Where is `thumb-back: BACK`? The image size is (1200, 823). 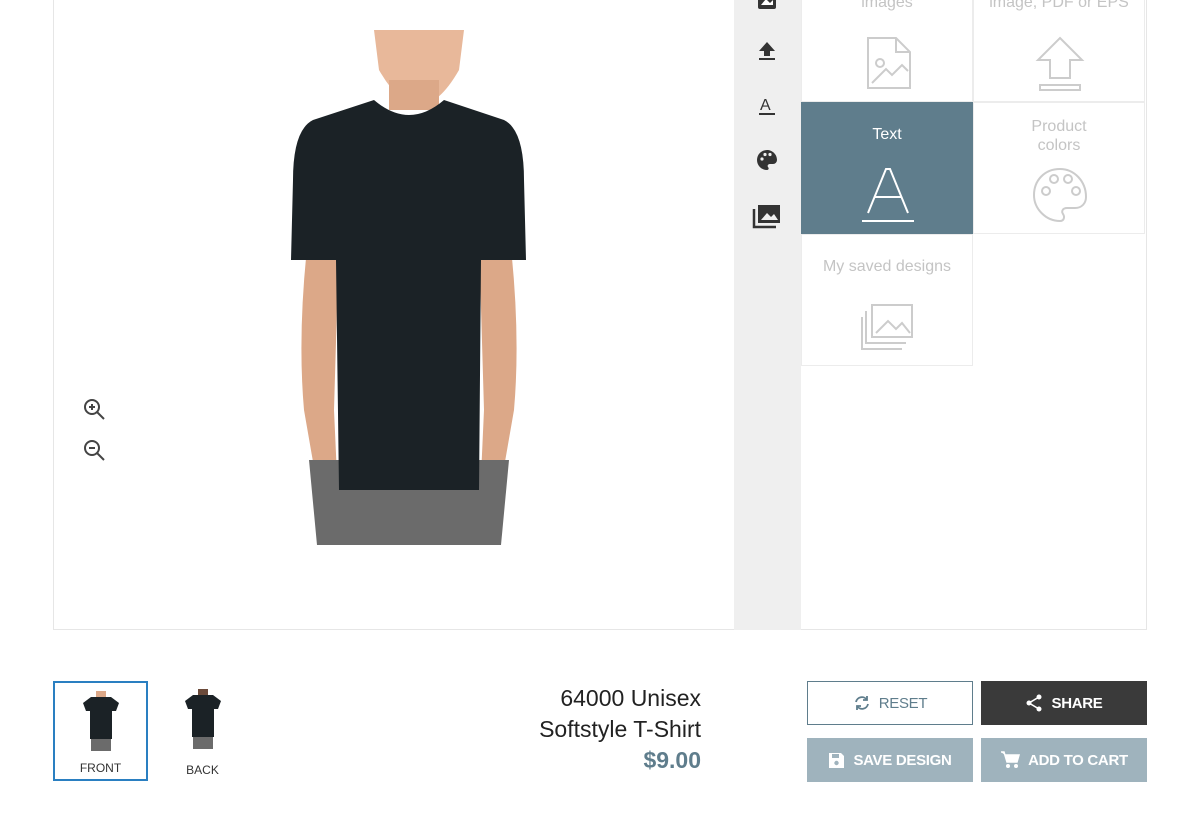
thumb-back: BACK is located at coordinates (202, 731).